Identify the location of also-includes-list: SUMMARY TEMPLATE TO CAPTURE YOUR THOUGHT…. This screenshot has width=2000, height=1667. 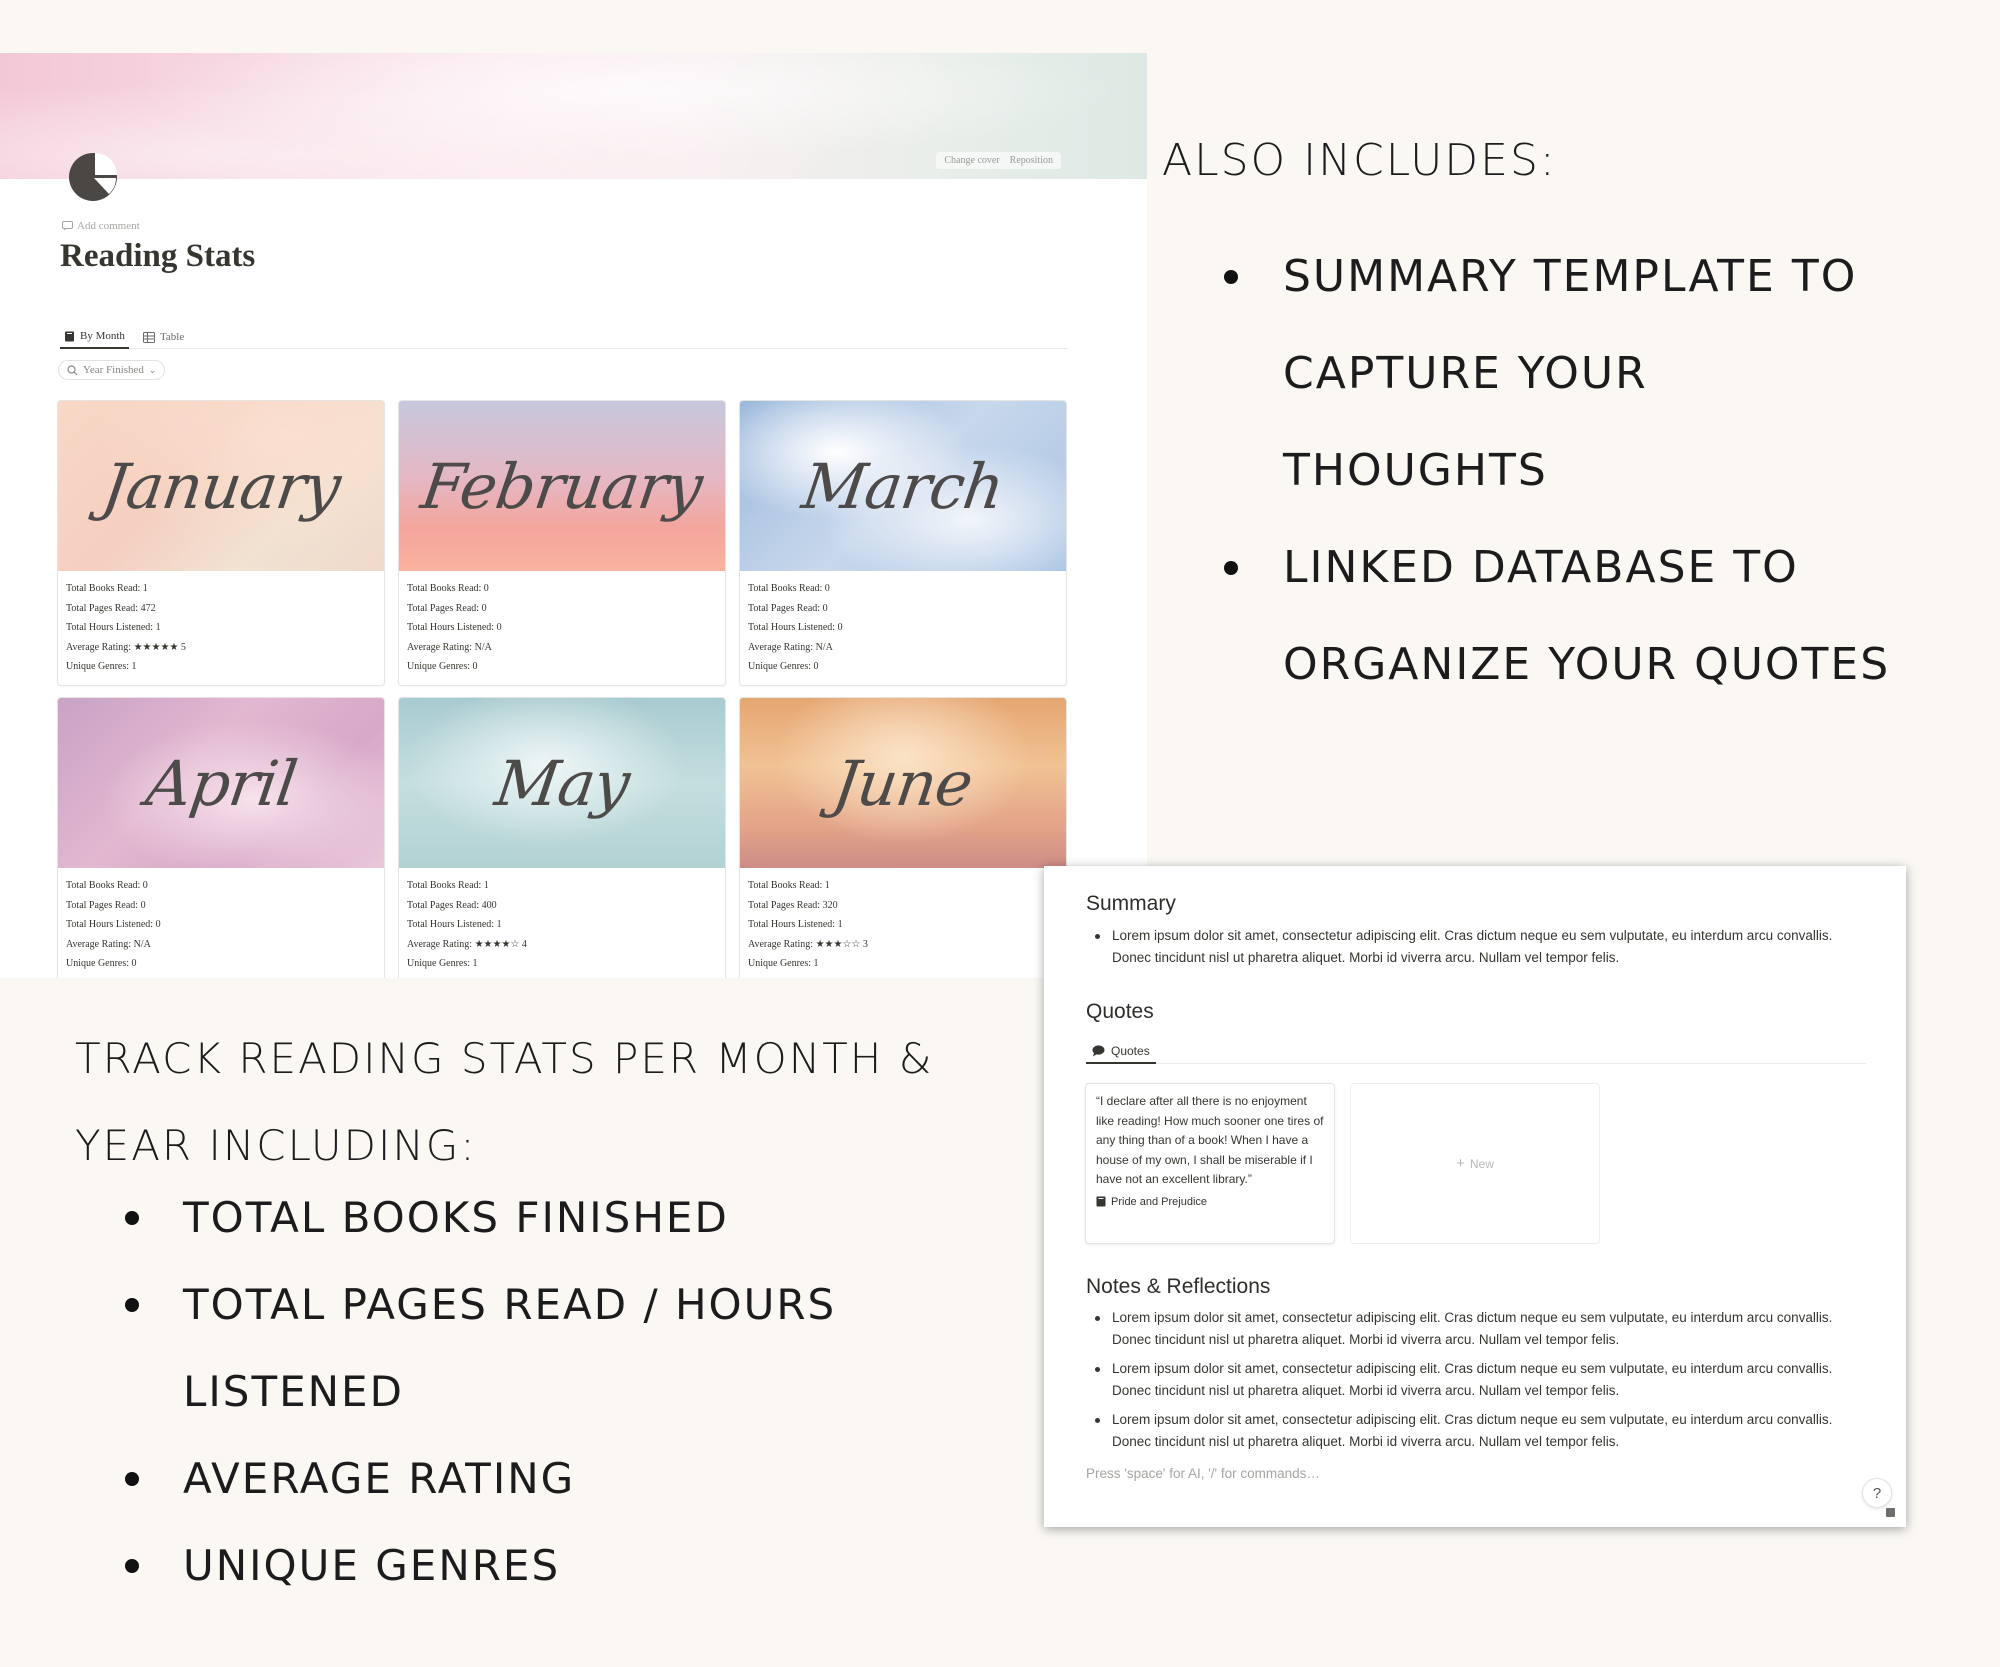
(1557, 470).